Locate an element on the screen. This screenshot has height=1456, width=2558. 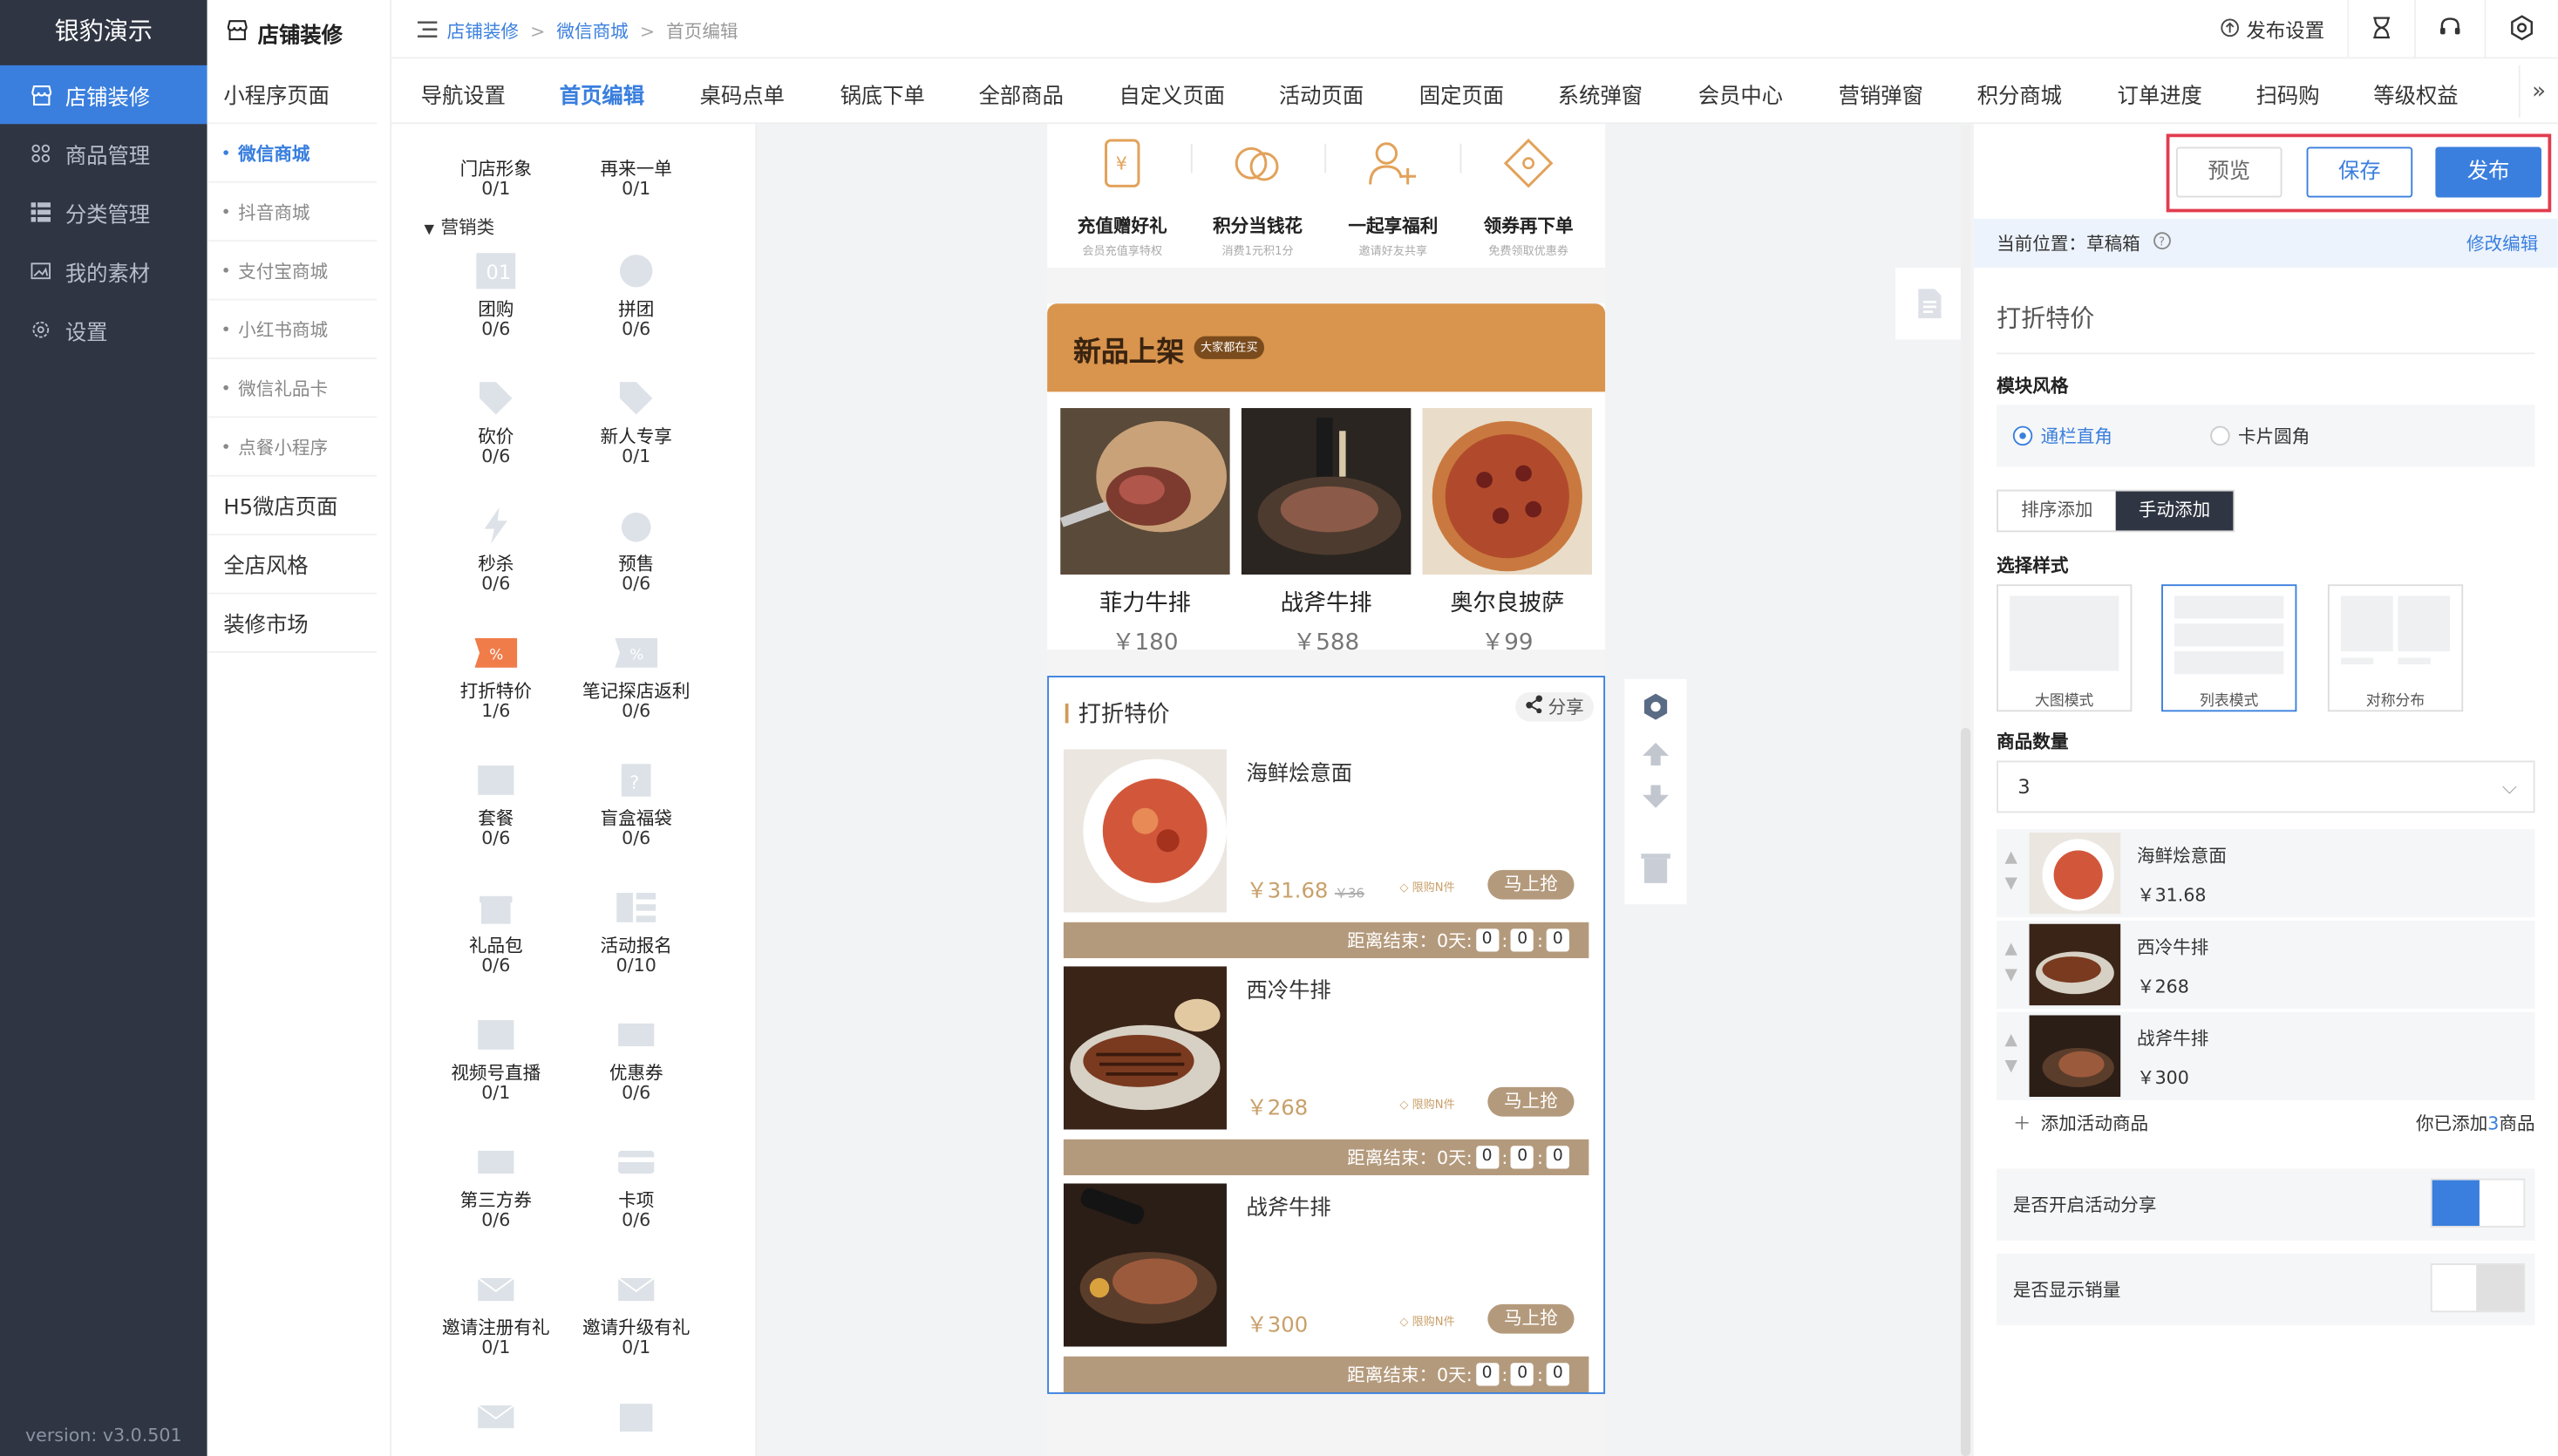
subnav-miniprogram: 小程序页面 is located at coordinates (292, 95).